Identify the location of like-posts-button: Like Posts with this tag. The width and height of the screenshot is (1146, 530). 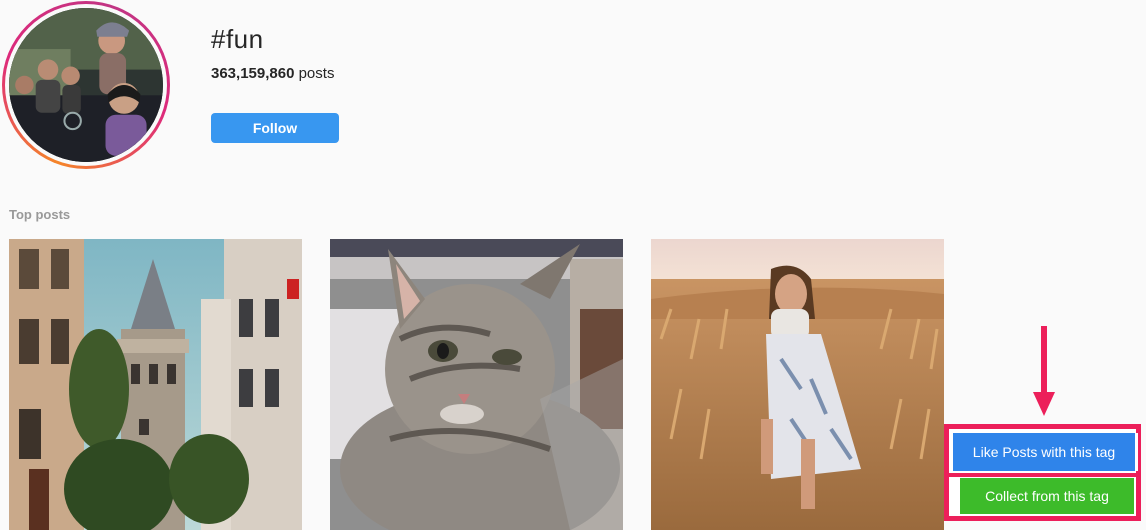
(1045, 452).